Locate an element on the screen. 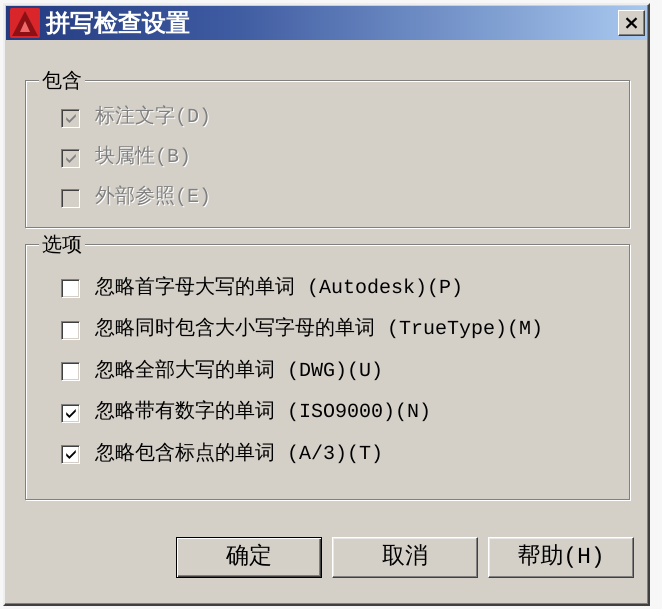 The width and height of the screenshot is (662, 609). checkbox-label: 忽略全部大写的单词 (DWG)(U) is located at coordinates (239, 372).